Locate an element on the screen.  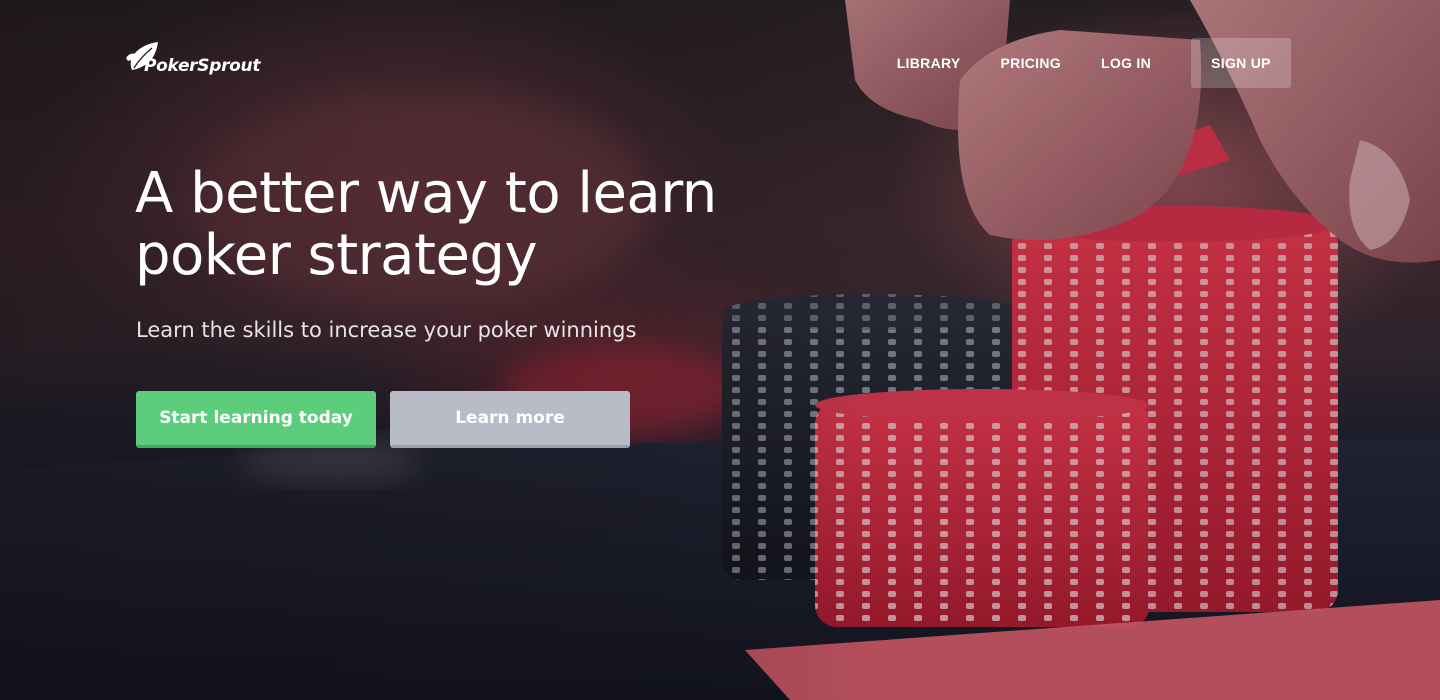
learn-more-button: Learn more is located at coordinates (510, 419).